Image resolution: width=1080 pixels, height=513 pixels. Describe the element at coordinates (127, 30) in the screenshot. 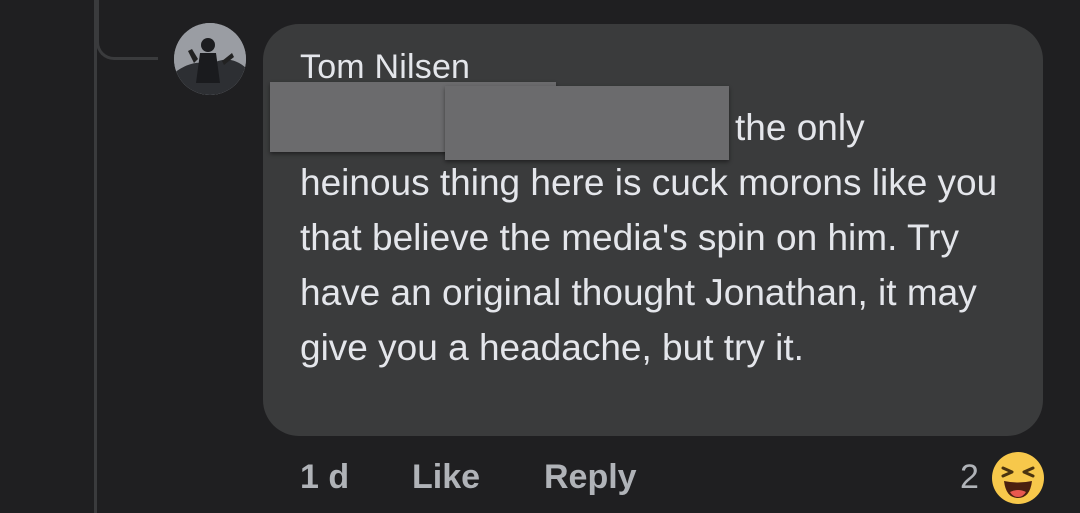

I see `reply-connector` at that location.